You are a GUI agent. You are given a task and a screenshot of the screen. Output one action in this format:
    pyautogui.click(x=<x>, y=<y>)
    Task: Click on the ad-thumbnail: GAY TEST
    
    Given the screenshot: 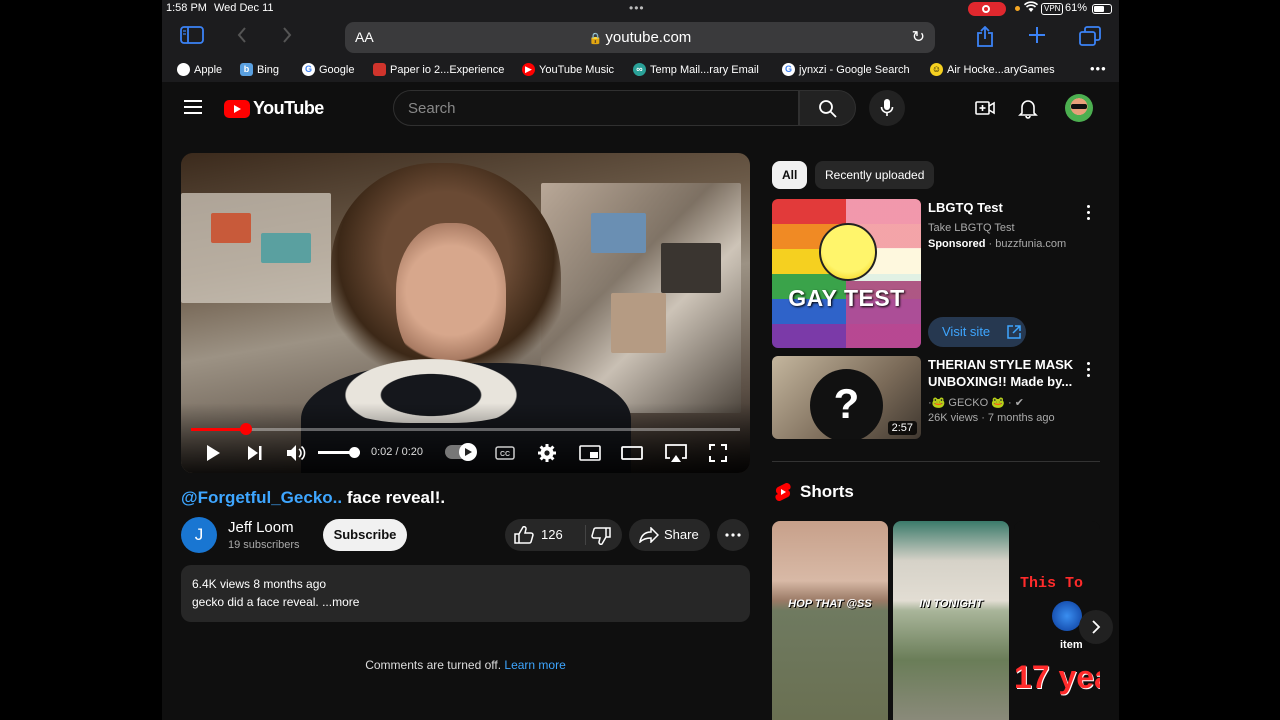 What is the action you would take?
    pyautogui.click(x=846, y=273)
    